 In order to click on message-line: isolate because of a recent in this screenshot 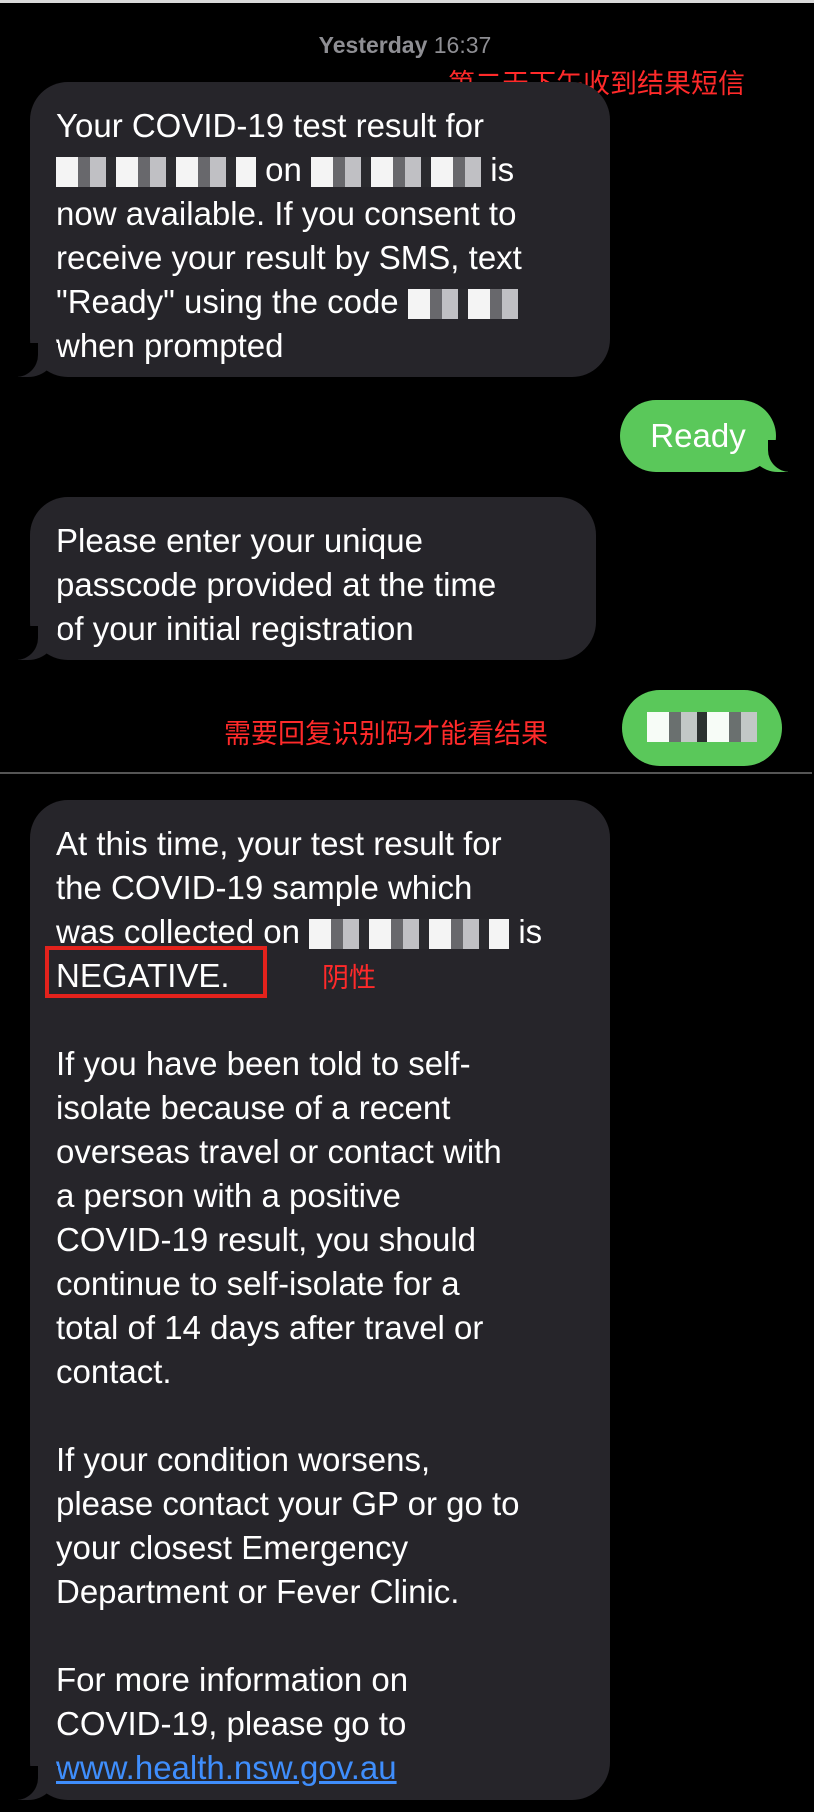, I will do `click(253, 1107)`.